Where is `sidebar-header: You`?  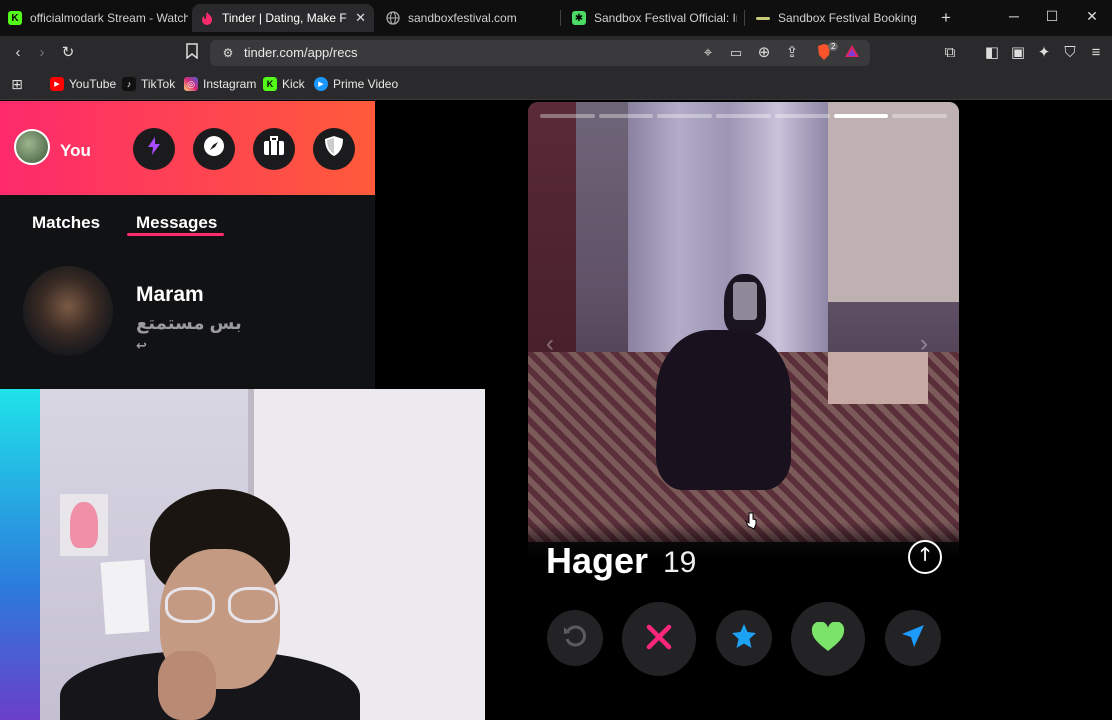 sidebar-header: You is located at coordinates (187, 148).